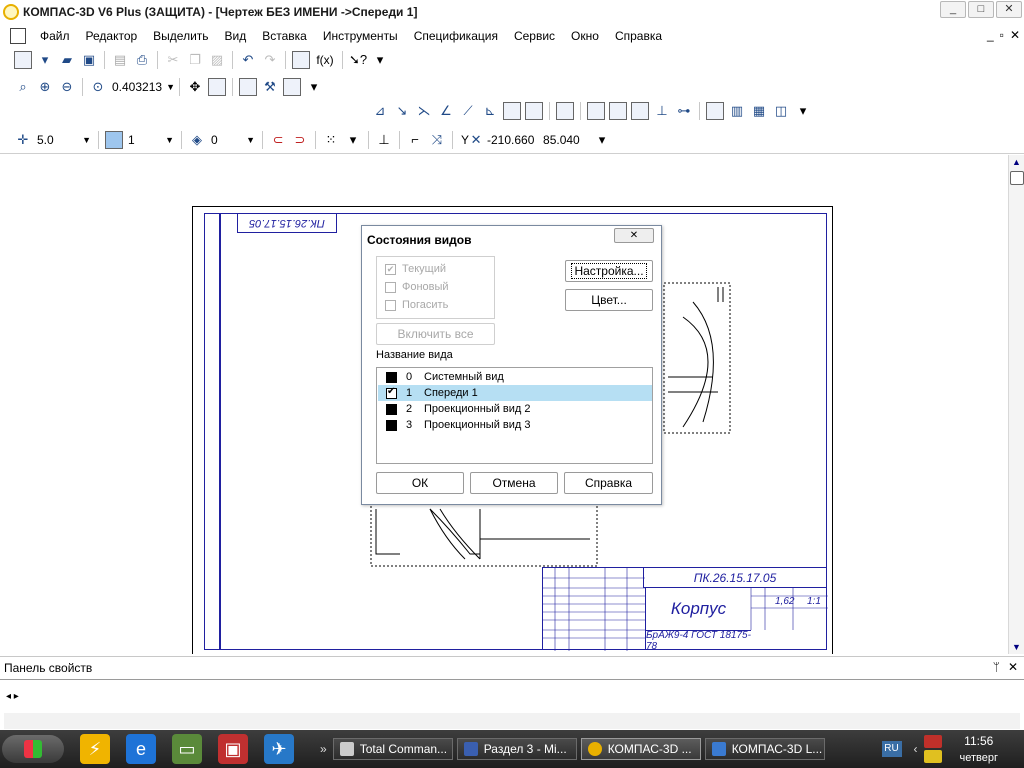 Image resolution: width=1024 pixels, height=768 pixels. I want to click on close-window-button: ✕, so click(1009, 9).